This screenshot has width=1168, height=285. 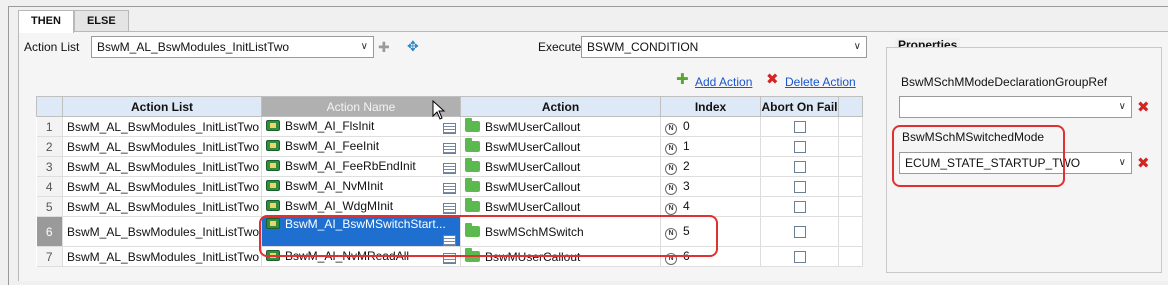 I want to click on index-cell: N3, so click(x=710, y=186).